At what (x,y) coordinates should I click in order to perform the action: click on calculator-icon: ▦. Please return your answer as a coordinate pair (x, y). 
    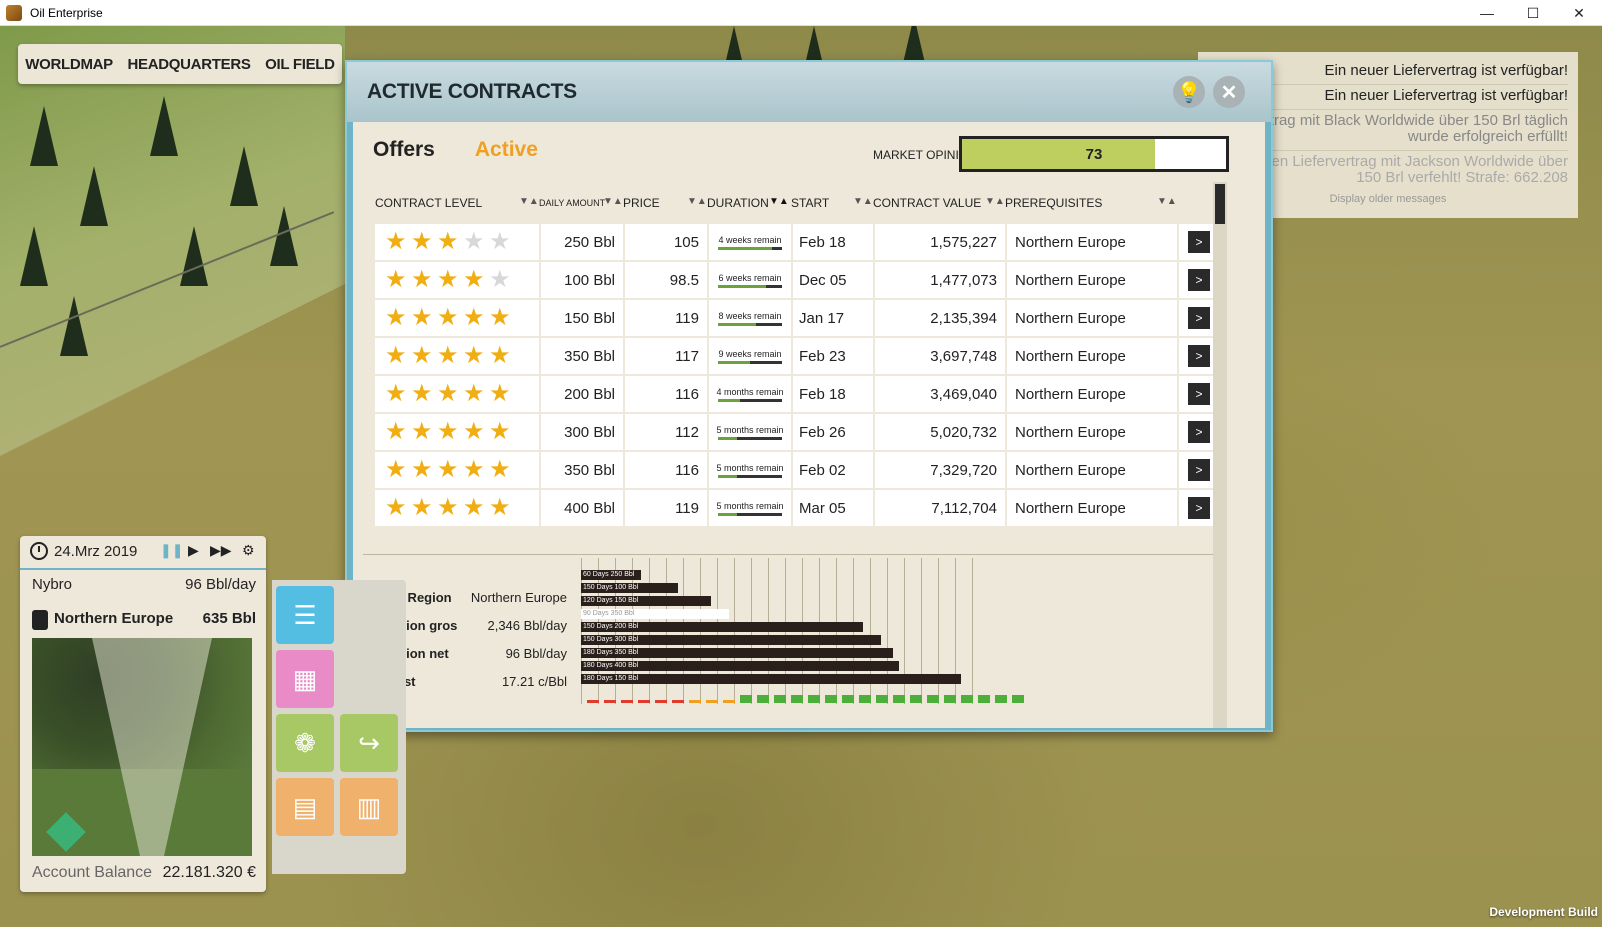
    Looking at the image, I should click on (305, 679).